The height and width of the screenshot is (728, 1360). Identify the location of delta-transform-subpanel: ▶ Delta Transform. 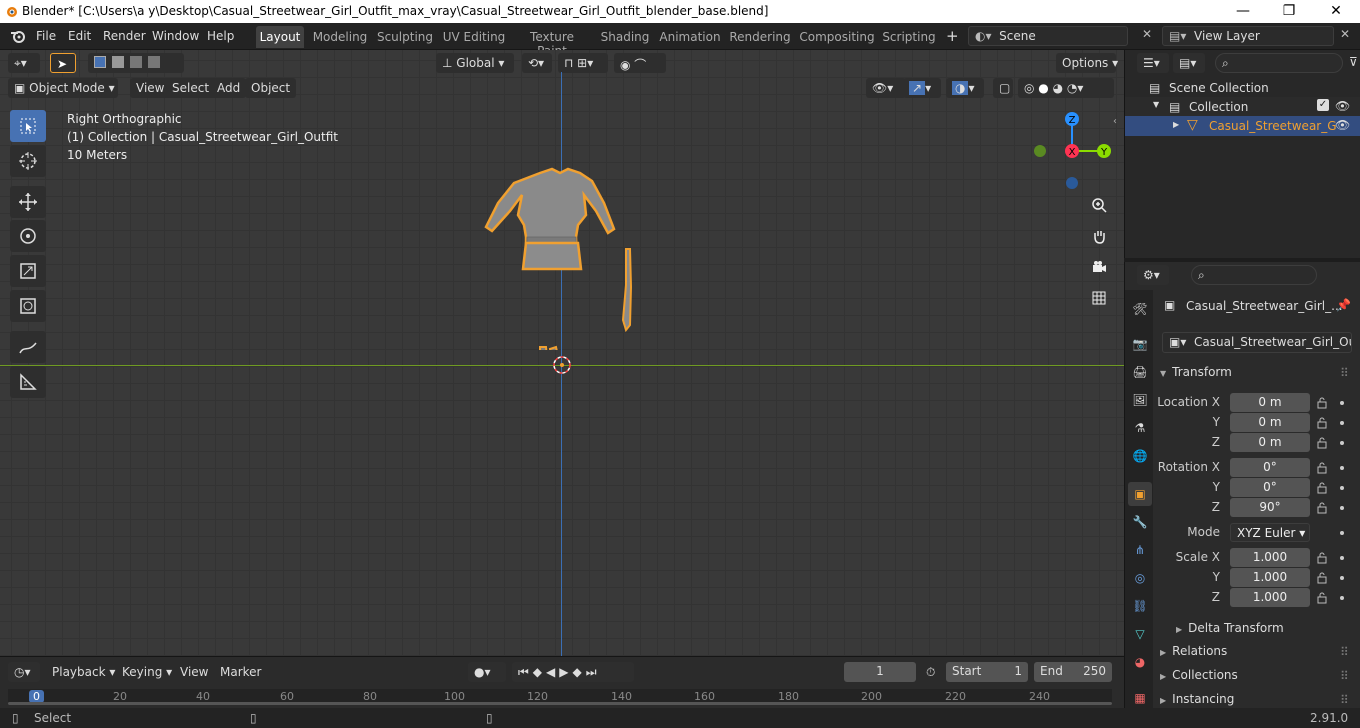
(1230, 628).